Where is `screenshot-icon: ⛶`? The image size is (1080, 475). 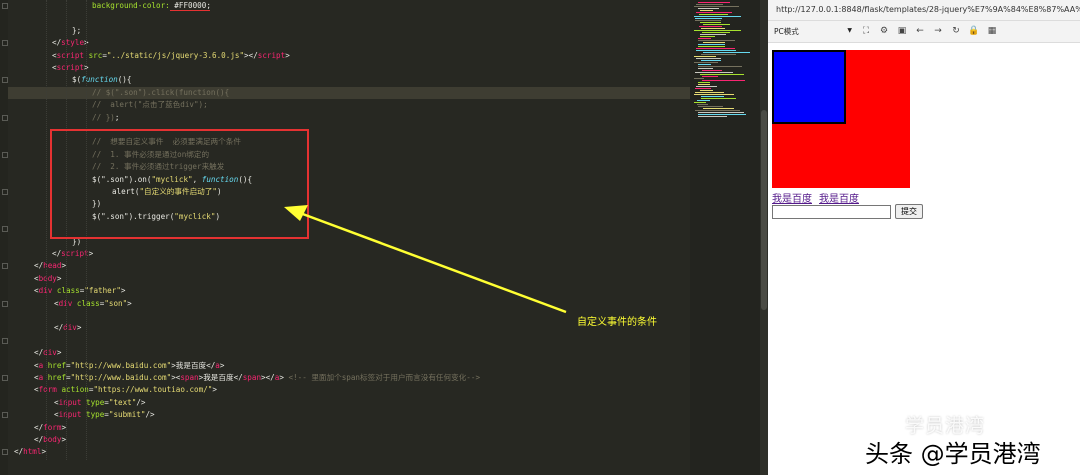 screenshot-icon: ⛶ is located at coordinates (866, 31).